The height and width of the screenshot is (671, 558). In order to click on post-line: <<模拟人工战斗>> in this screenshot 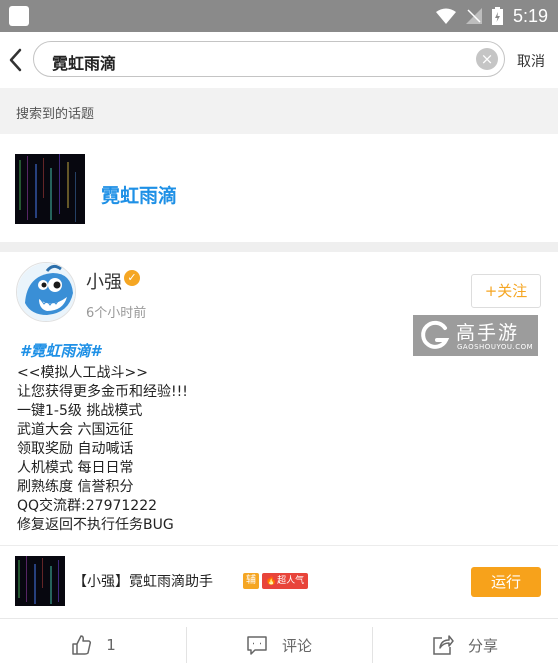, I will do `click(82, 373)`.